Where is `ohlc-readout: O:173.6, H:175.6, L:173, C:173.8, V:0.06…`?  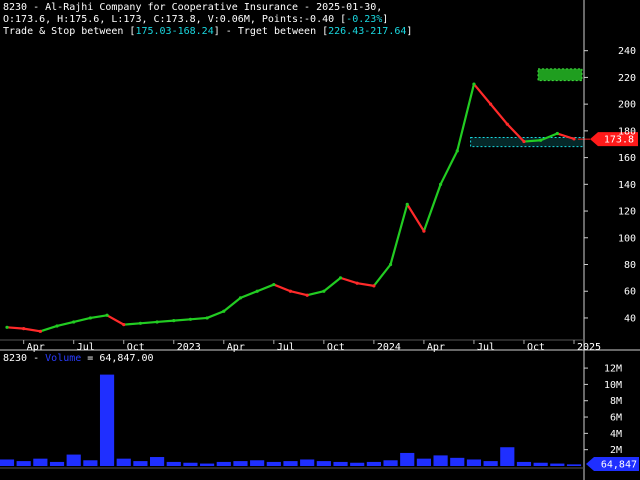 ohlc-readout: O:173.6, H:175.6, L:173, C:173.8, V:0.06… is located at coordinates (196, 19).